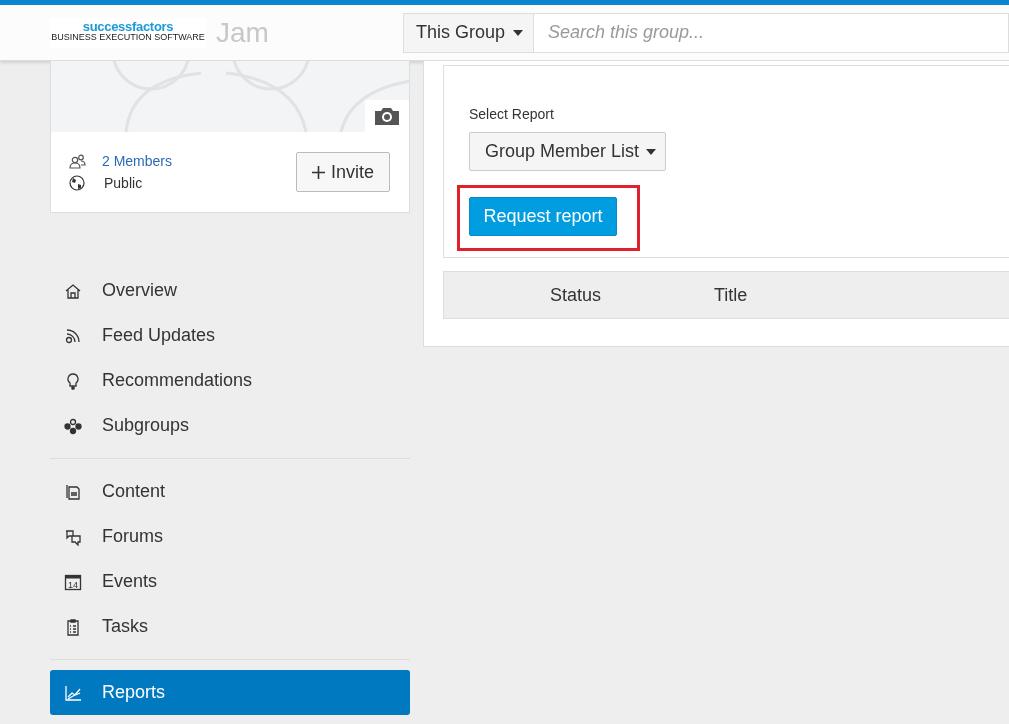  I want to click on select-report-label: Select Report, so click(512, 114).